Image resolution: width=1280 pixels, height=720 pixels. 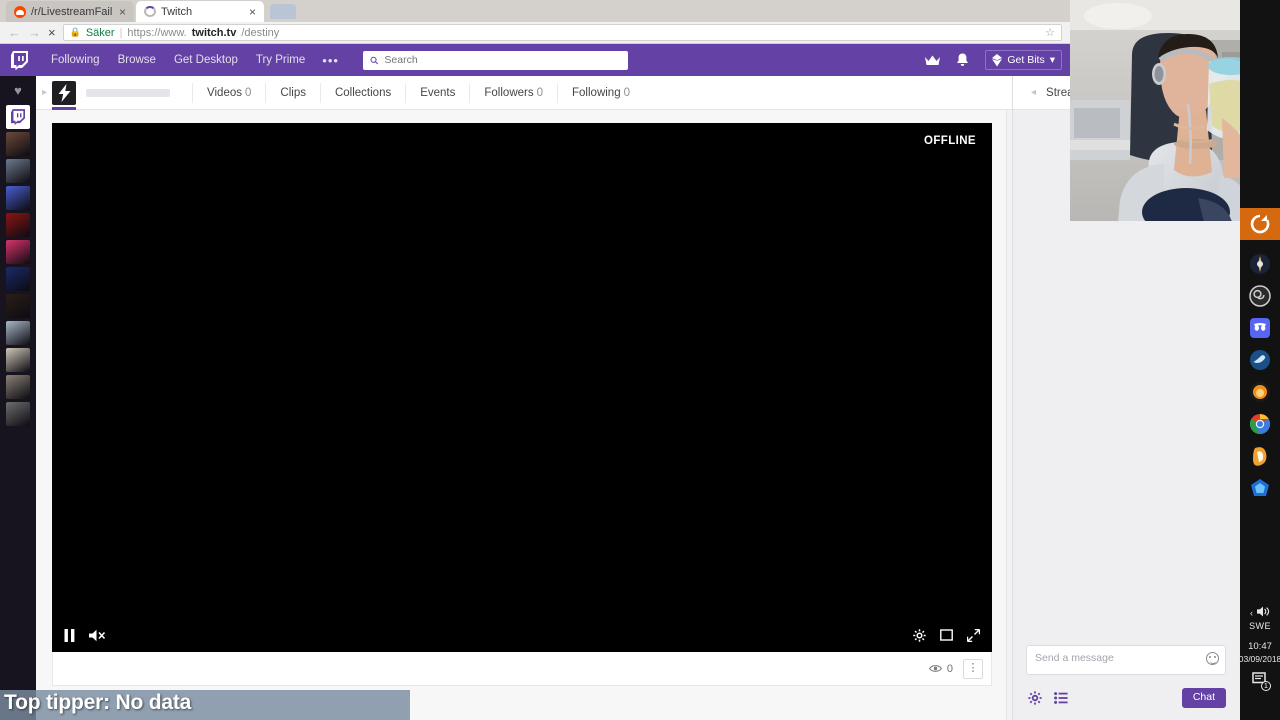 What do you see at coordinates (1126, 660) in the screenshot?
I see `chat-input: Send a message` at bounding box center [1126, 660].